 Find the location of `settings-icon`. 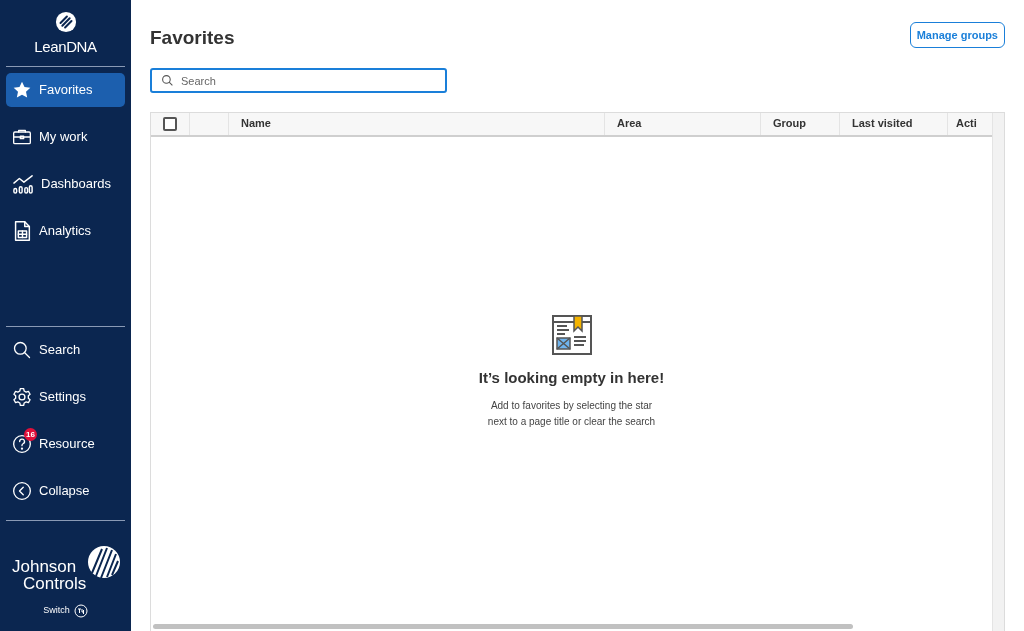

settings-icon is located at coordinates (22, 397).